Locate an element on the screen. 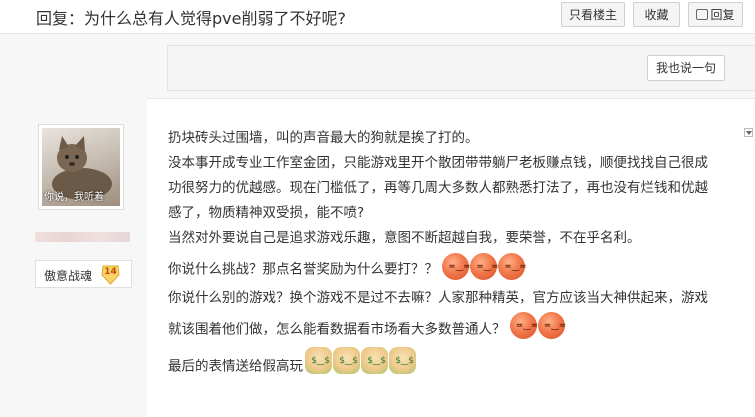  say-something-button: 我也说一句 is located at coordinates (686, 68).